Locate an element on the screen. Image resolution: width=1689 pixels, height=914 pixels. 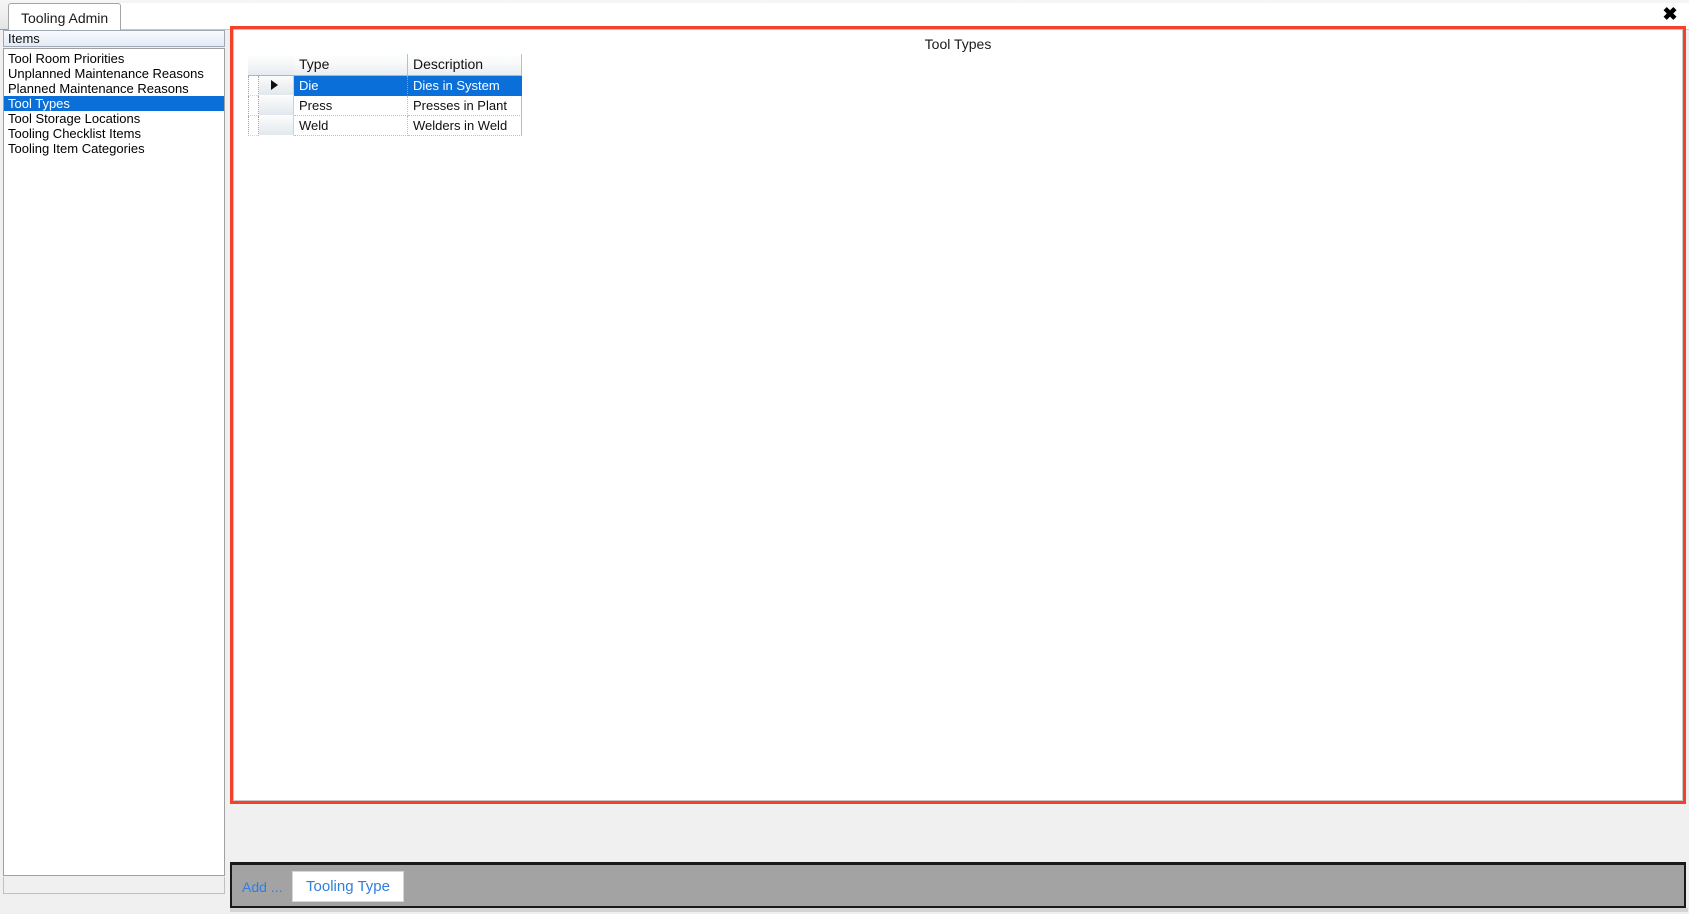
add-tooling-type-button: Tooling Type is located at coordinates (348, 886).